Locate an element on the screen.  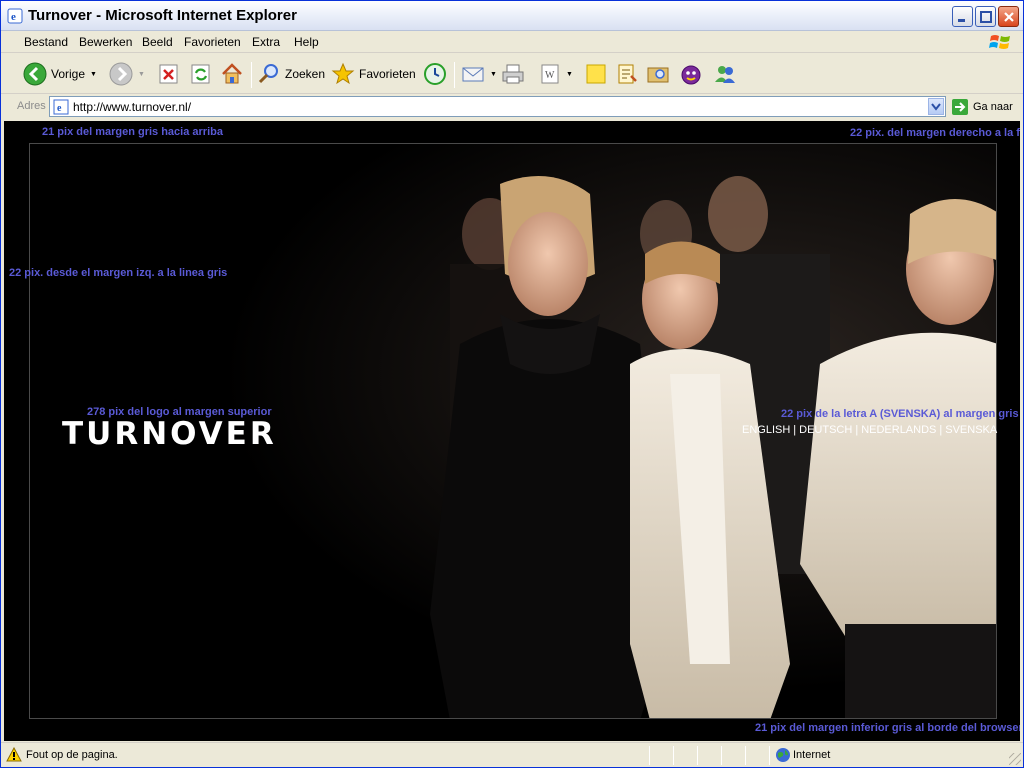
stop-icon is located at coordinates (168, 74).